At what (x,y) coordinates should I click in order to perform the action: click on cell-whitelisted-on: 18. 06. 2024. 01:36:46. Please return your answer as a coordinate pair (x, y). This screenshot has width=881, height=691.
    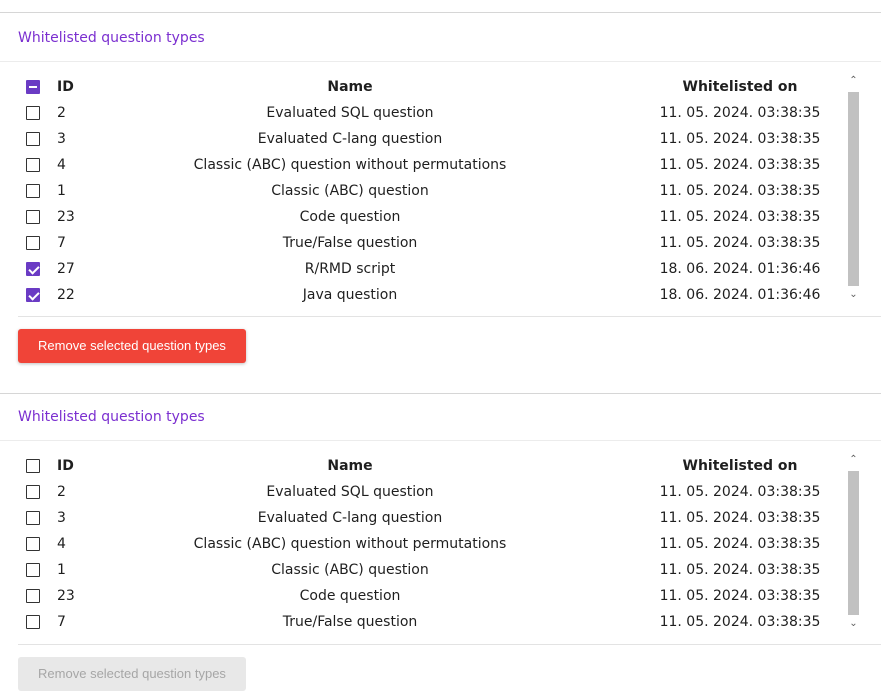
    Looking at the image, I should click on (740, 269).